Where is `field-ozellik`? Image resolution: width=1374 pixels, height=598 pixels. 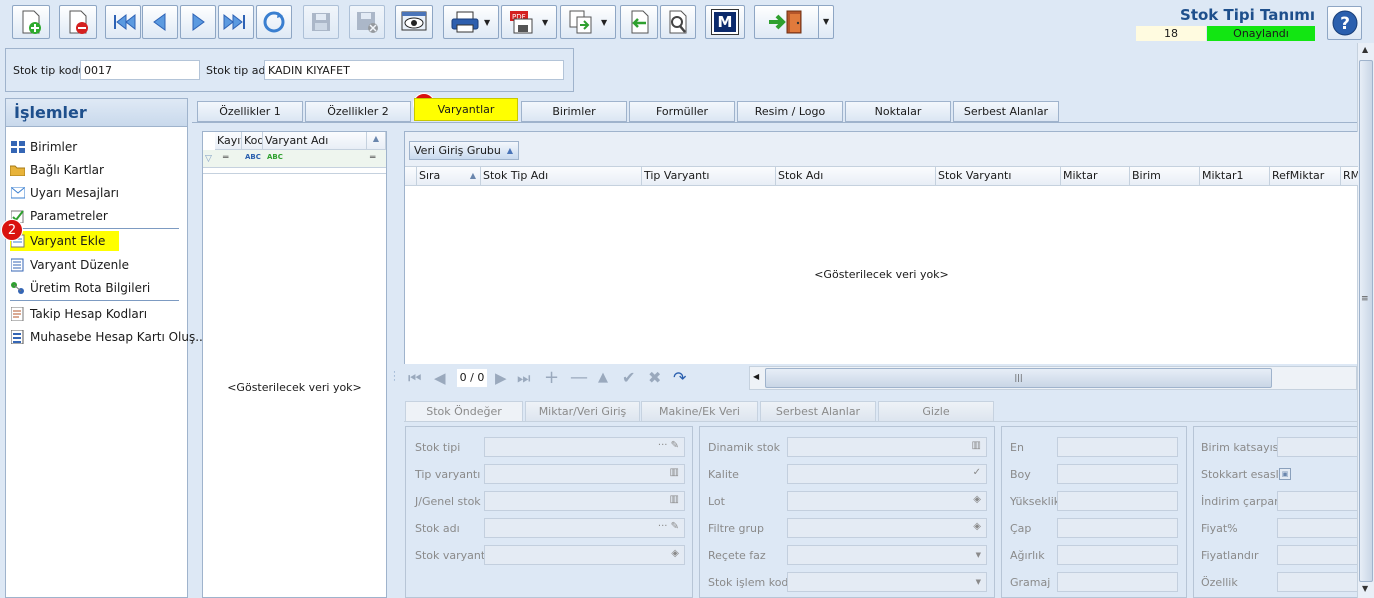
field-ozellik is located at coordinates (1317, 582).